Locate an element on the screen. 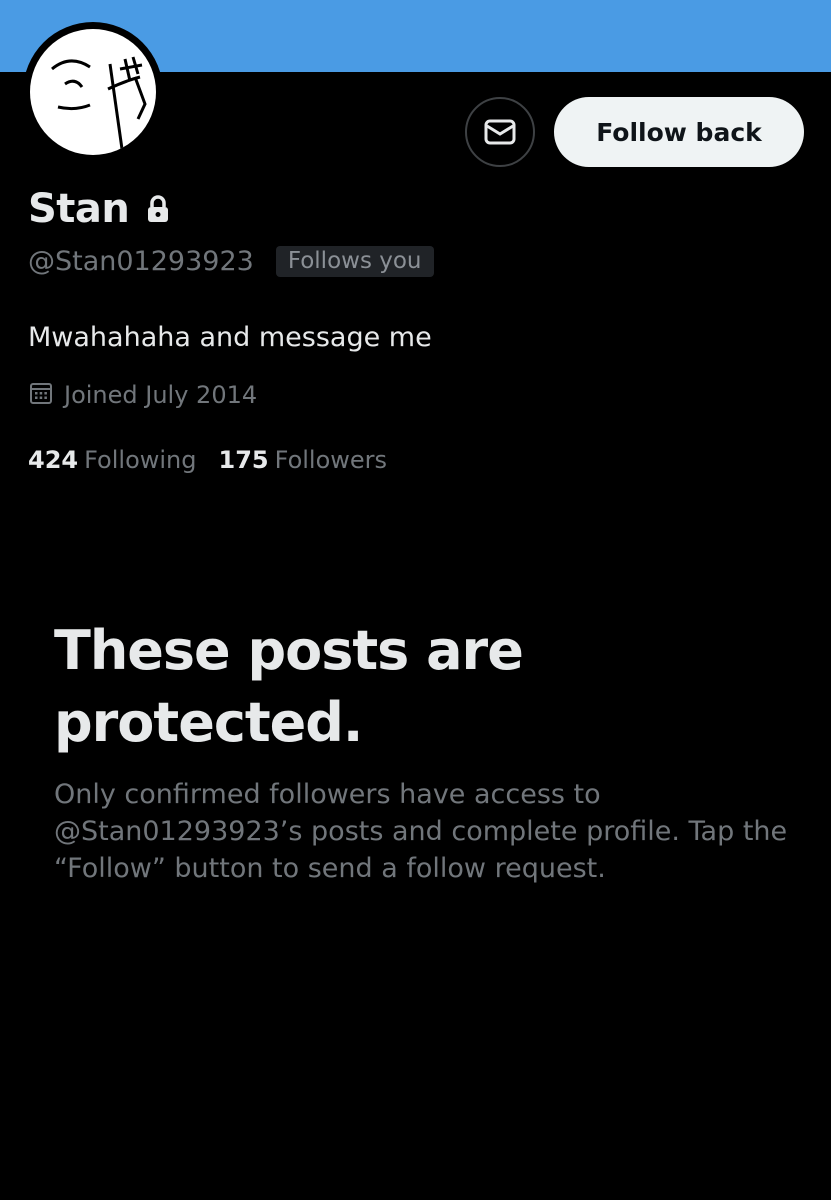  following-label: Following is located at coordinates (140, 460).